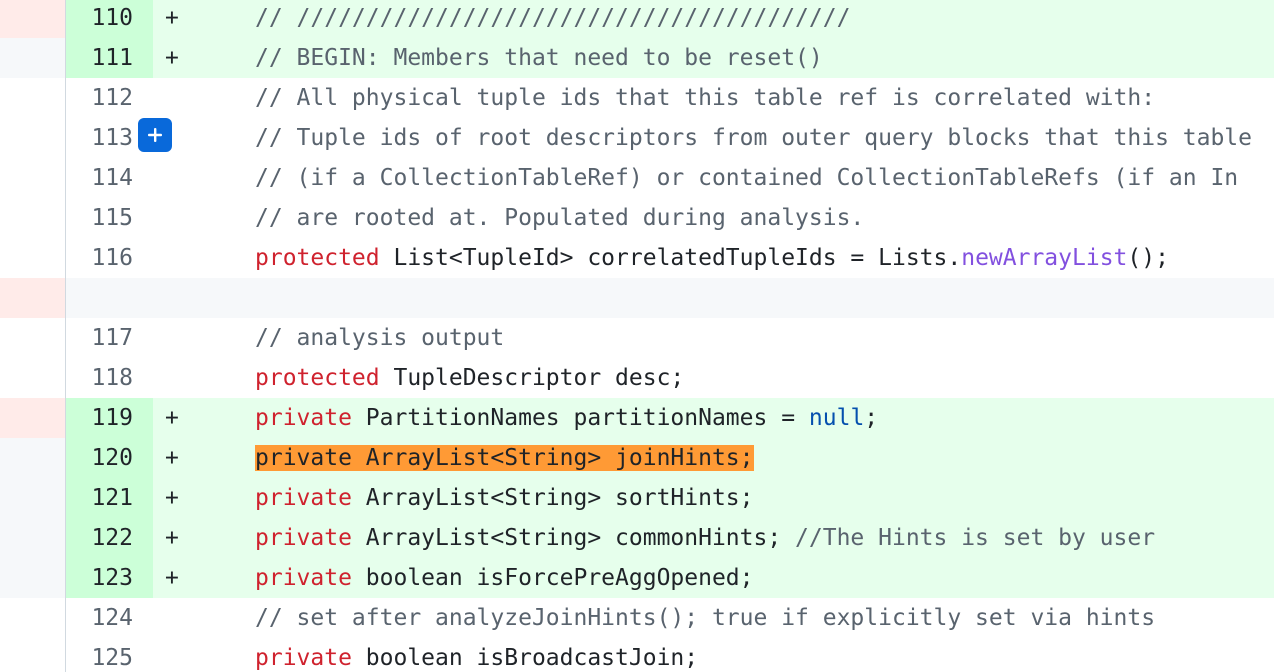  What do you see at coordinates (109, 618) in the screenshot?
I see `line-number: 124` at bounding box center [109, 618].